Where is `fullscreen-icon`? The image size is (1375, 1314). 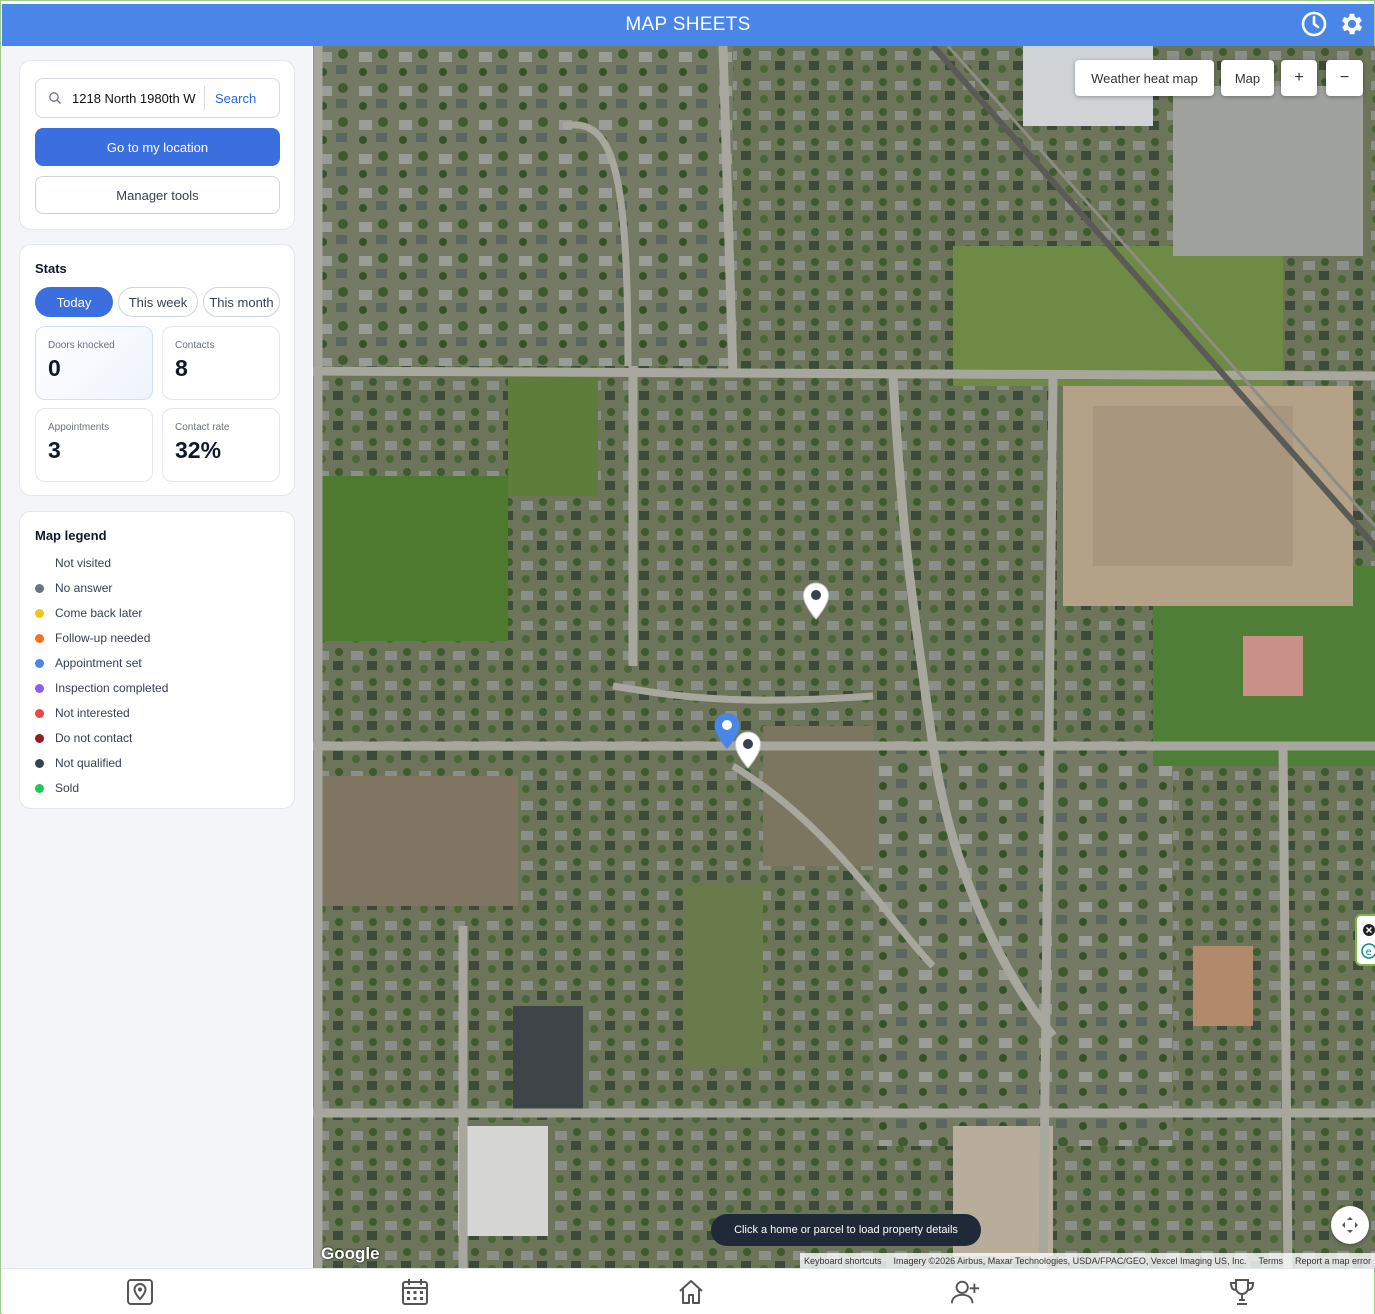 fullscreen-icon is located at coordinates (1350, 1225).